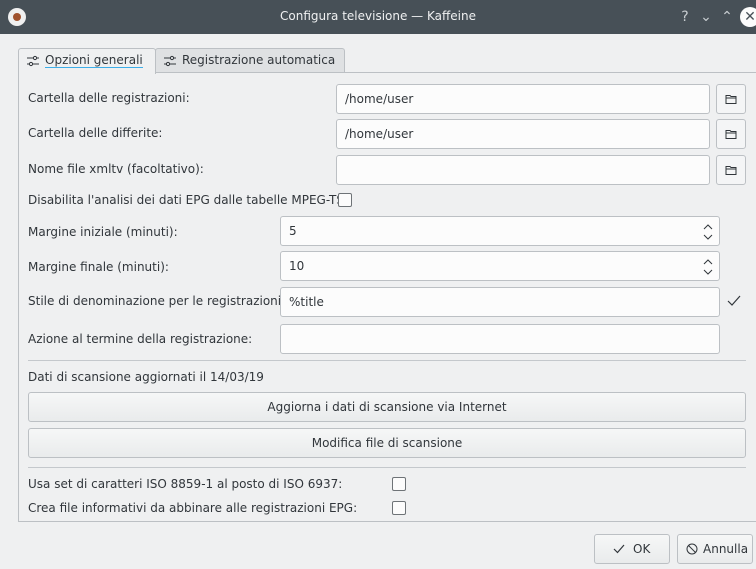  Describe the element at coordinates (140, 339) in the screenshot. I see `end-action-label: Azione al termine della registrazione:` at that location.